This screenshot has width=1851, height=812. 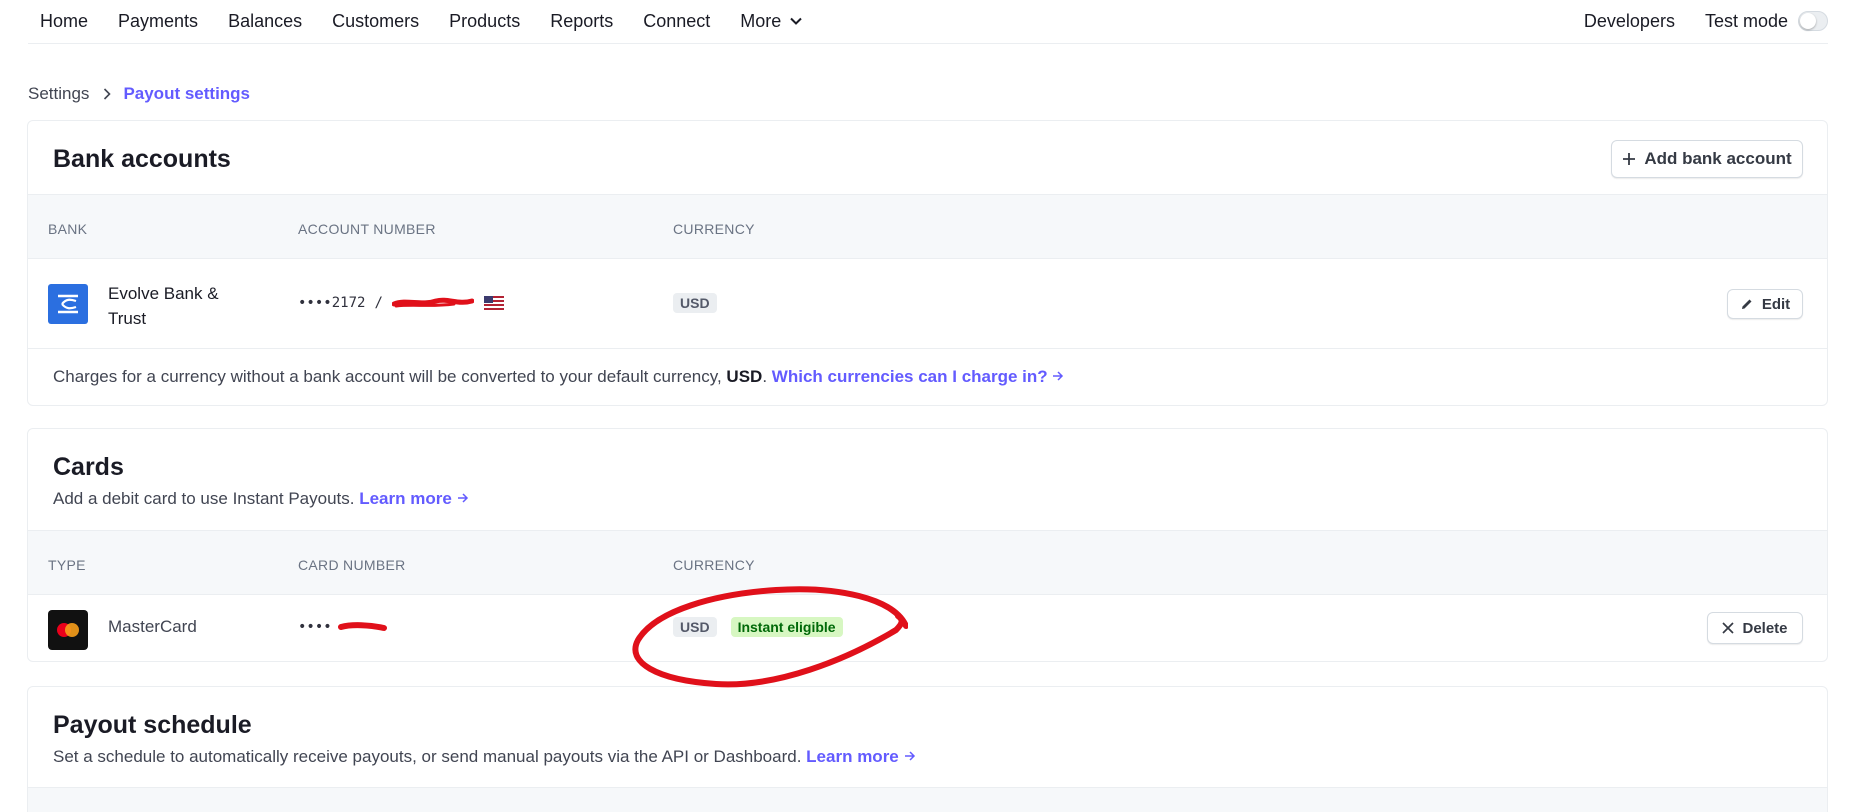 I want to click on test-mode-label: Test mode, so click(x=1746, y=21).